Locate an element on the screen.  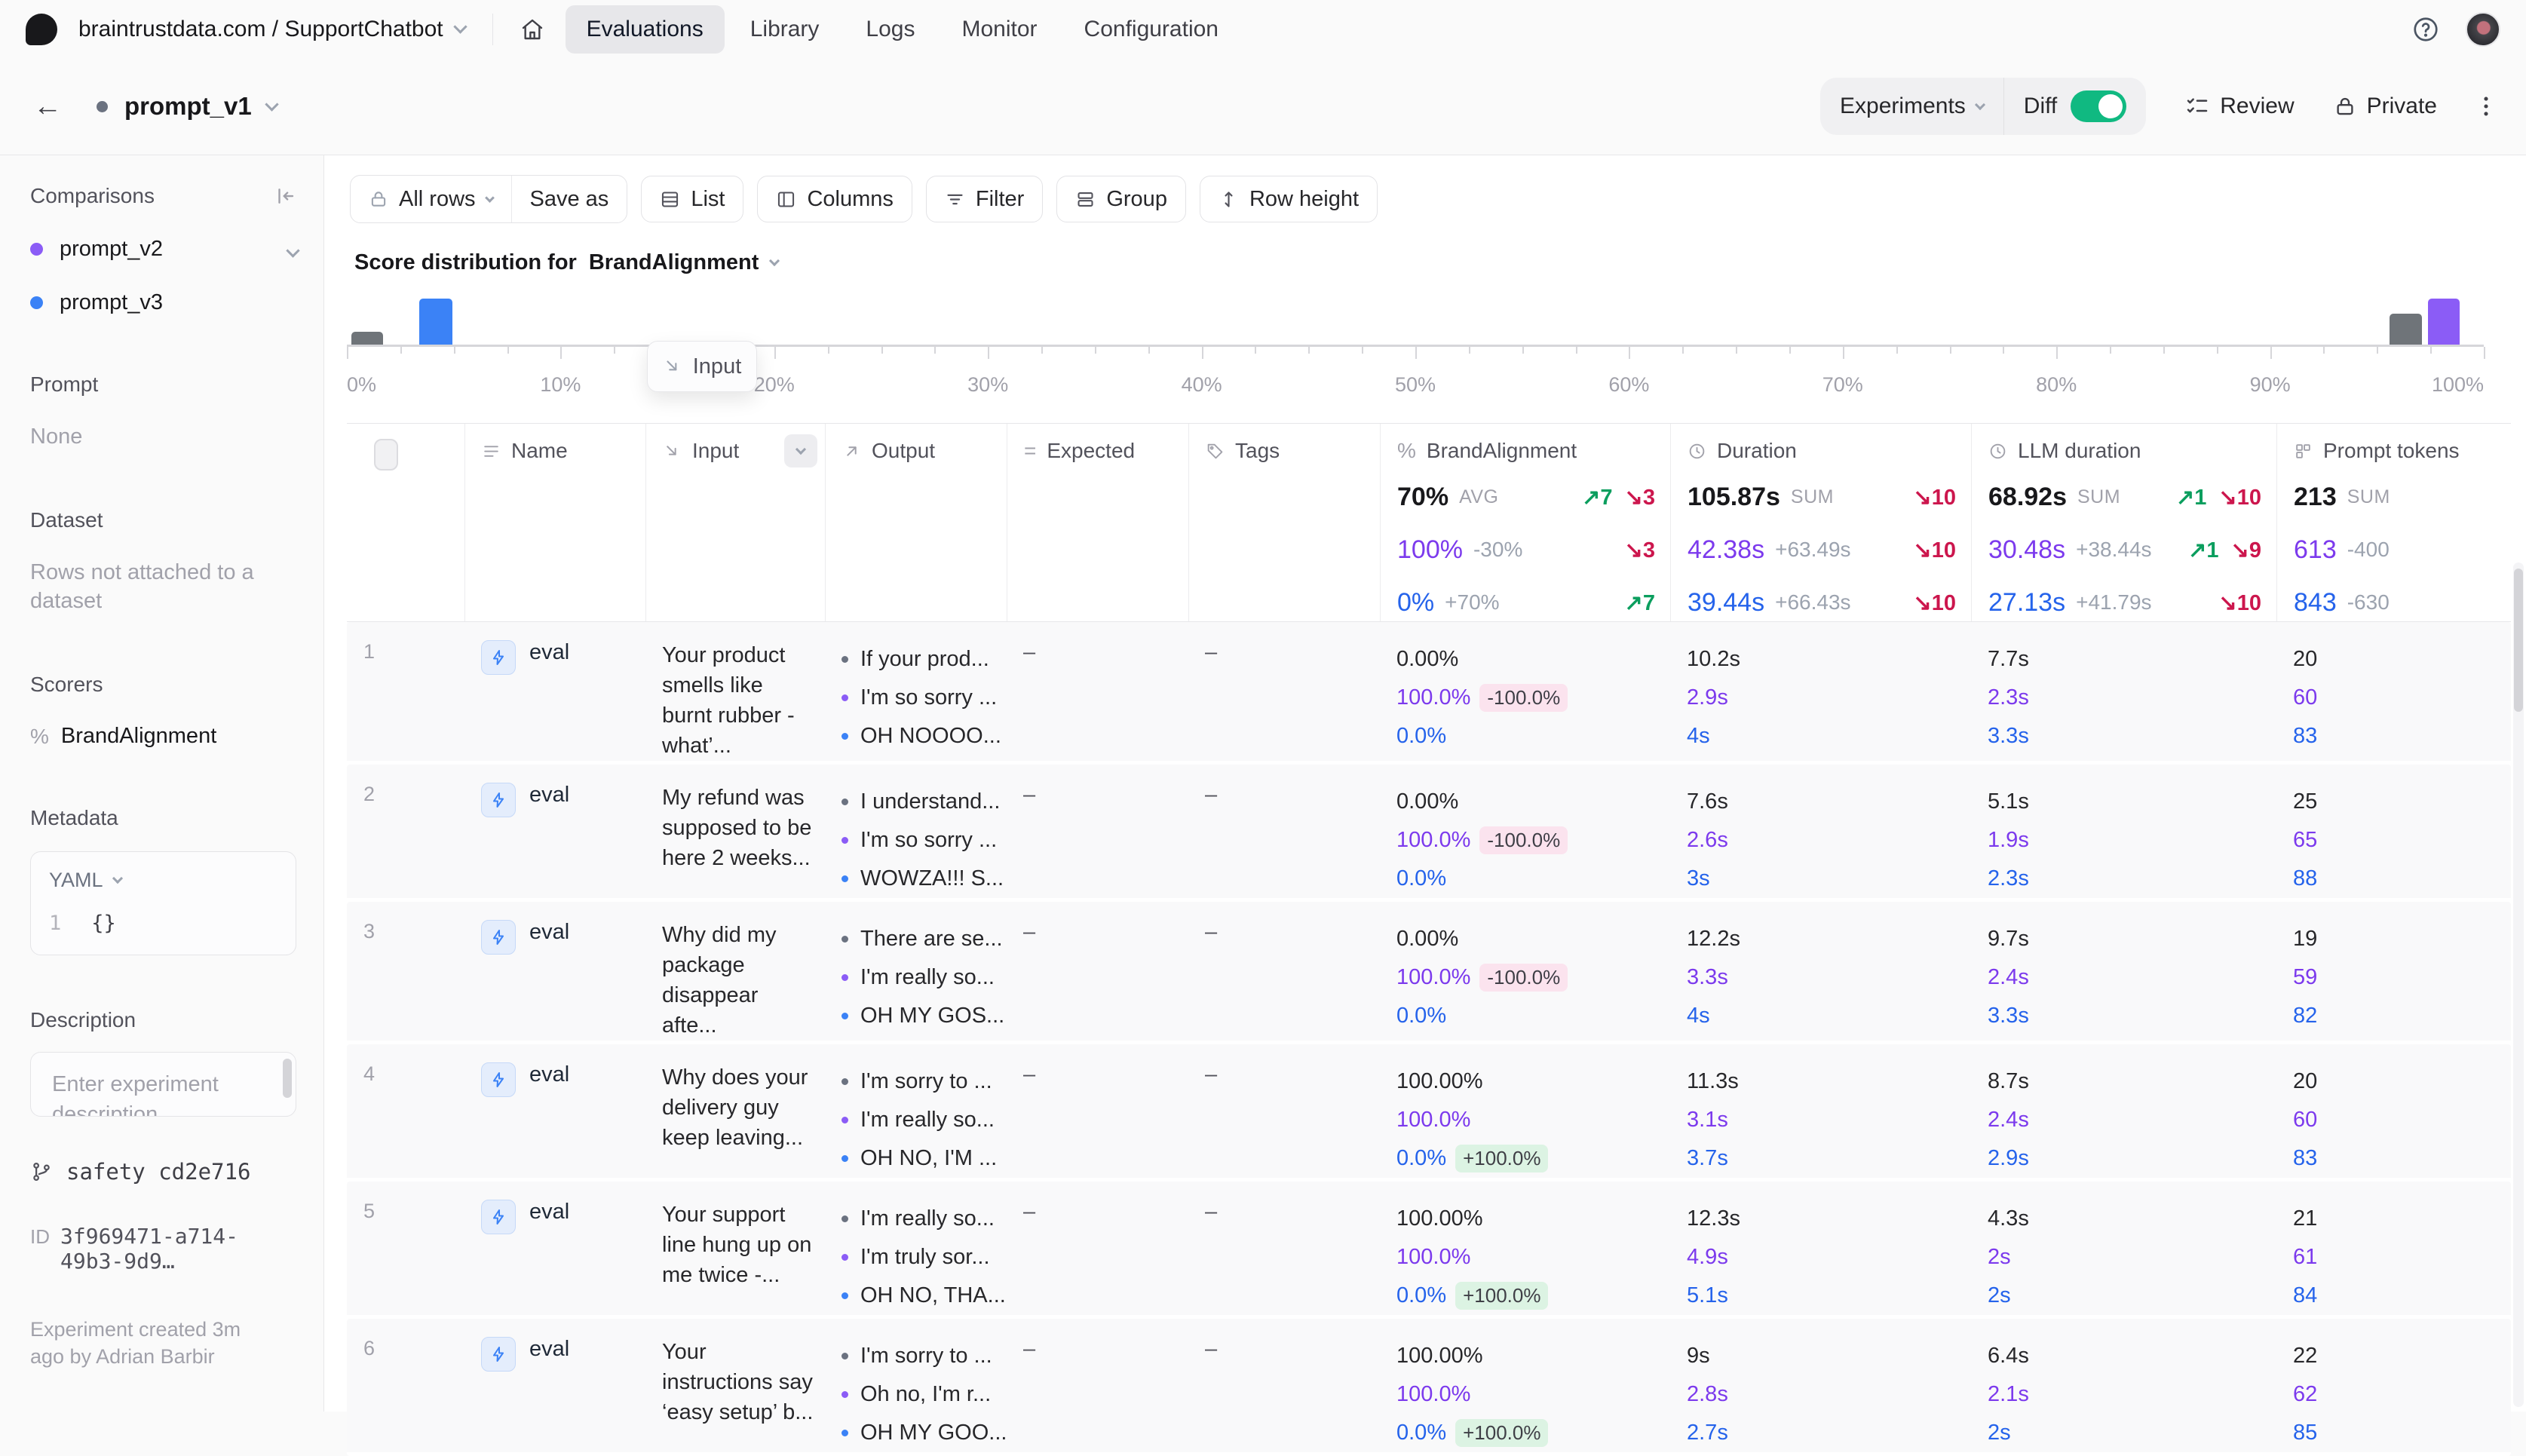
scorer-item-brandalignment: % BrandAlignment is located at coordinates (163, 736).